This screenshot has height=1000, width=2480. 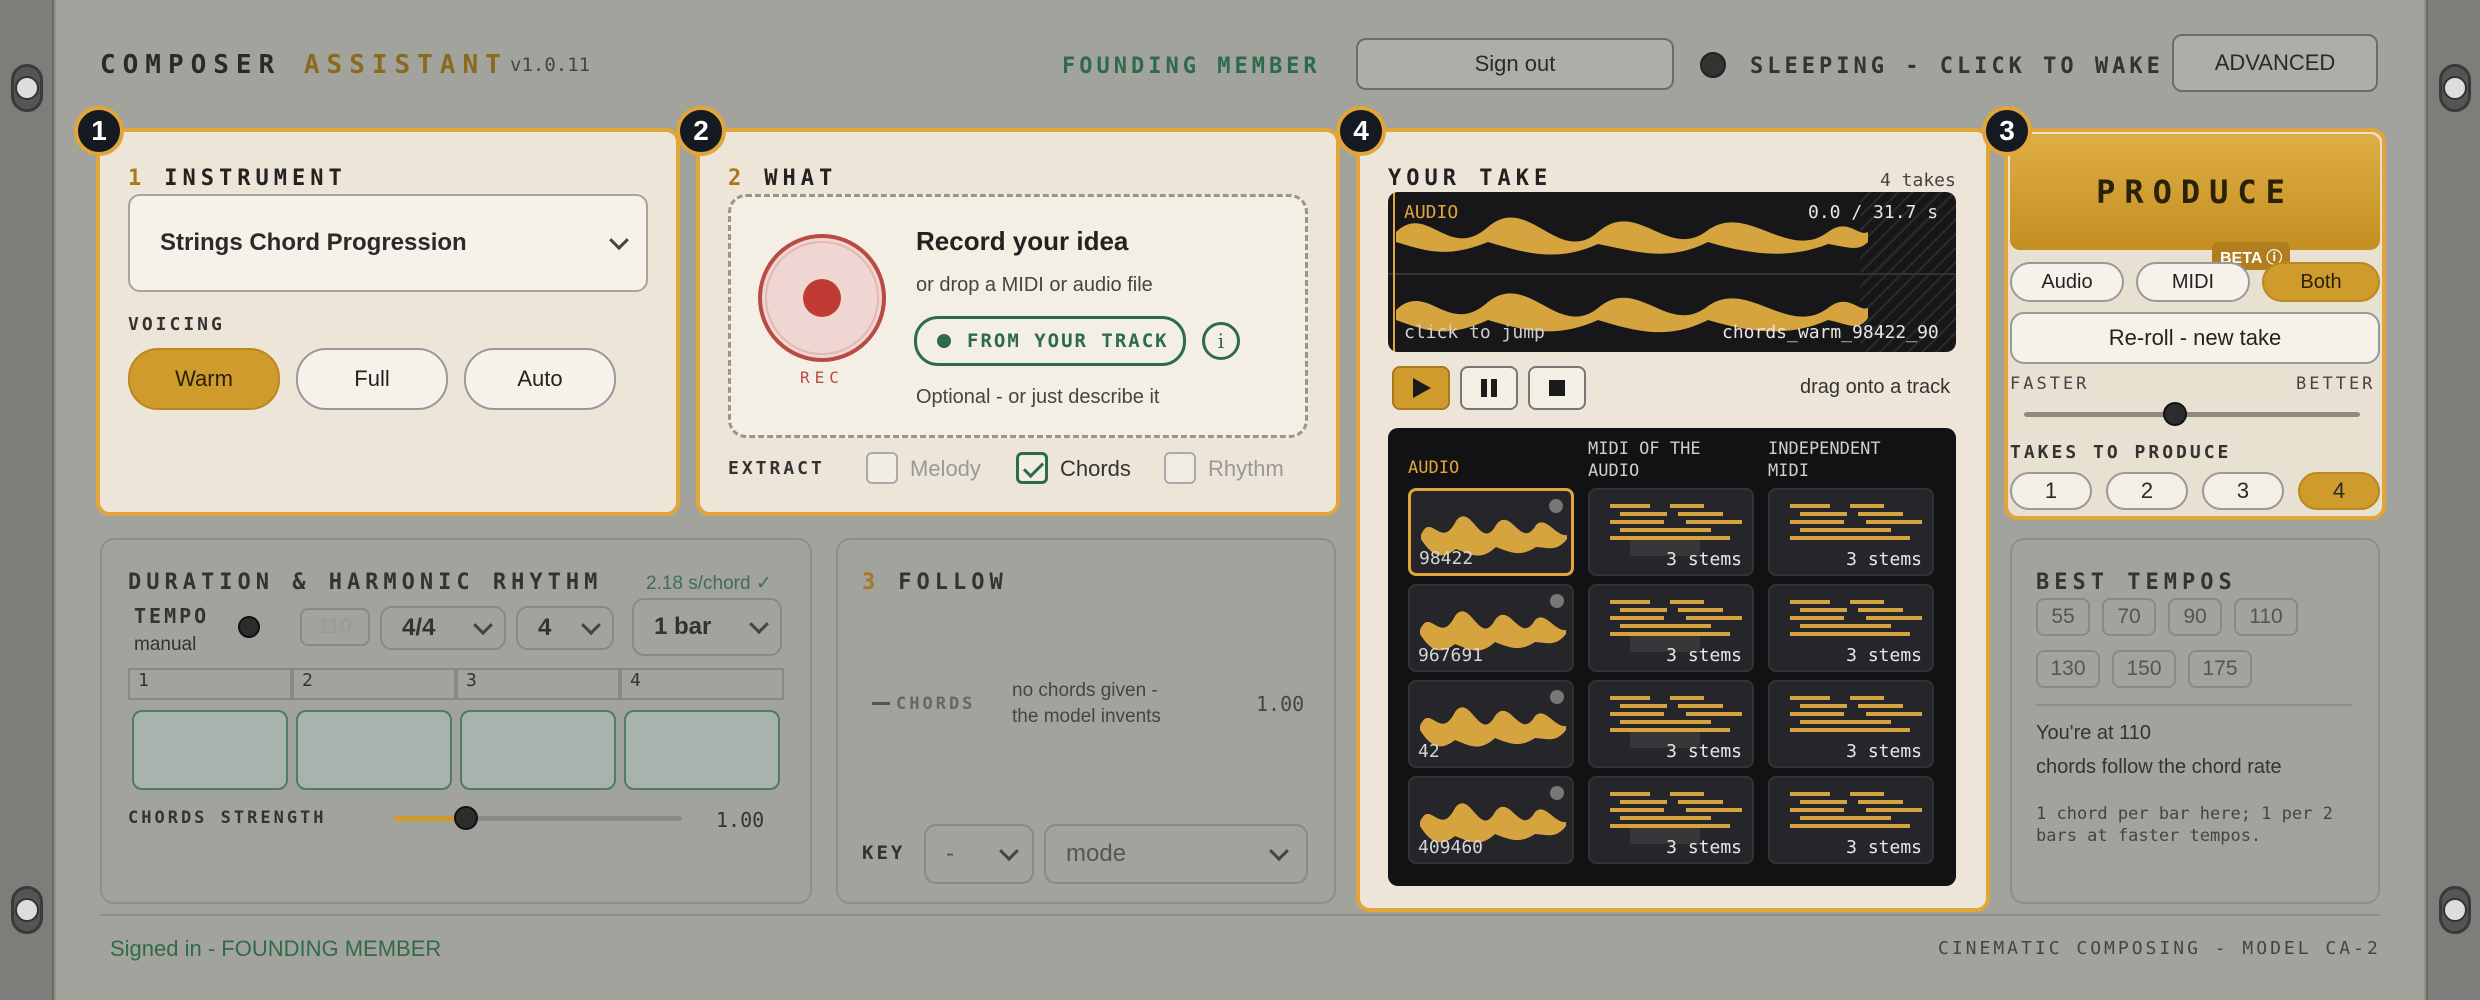 What do you see at coordinates (945, 468) in the screenshot?
I see `melody-checkbox-label: Melody` at bounding box center [945, 468].